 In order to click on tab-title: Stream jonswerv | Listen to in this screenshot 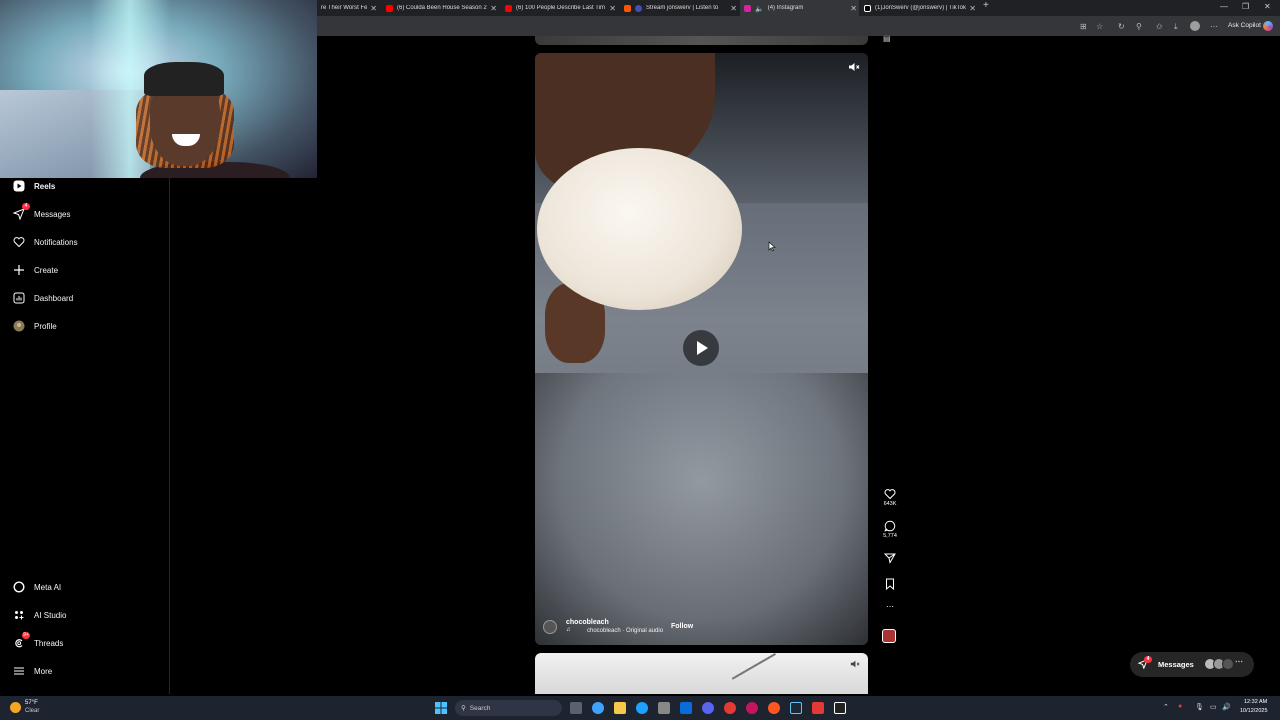, I will do `click(682, 8)`.